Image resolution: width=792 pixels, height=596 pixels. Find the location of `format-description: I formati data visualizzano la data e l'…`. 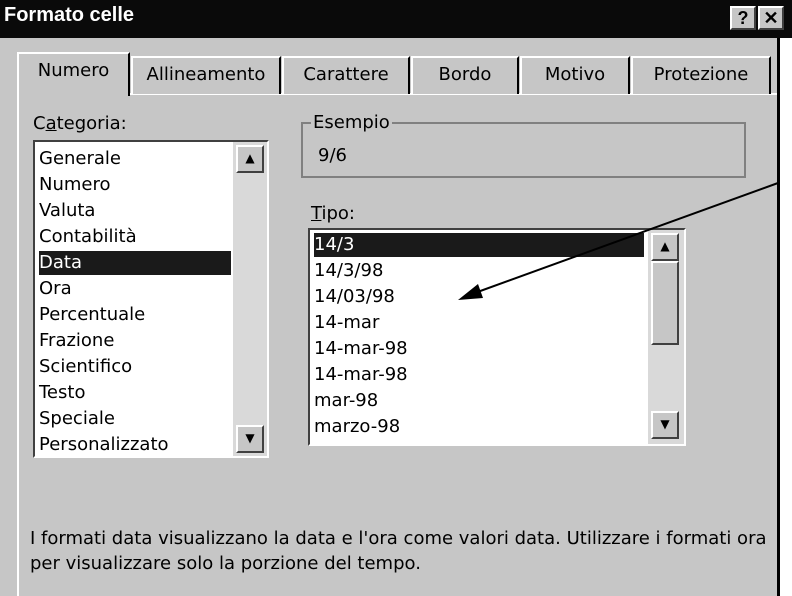

format-description: I formati data visualizzano la data e l'… is located at coordinates (398, 551).